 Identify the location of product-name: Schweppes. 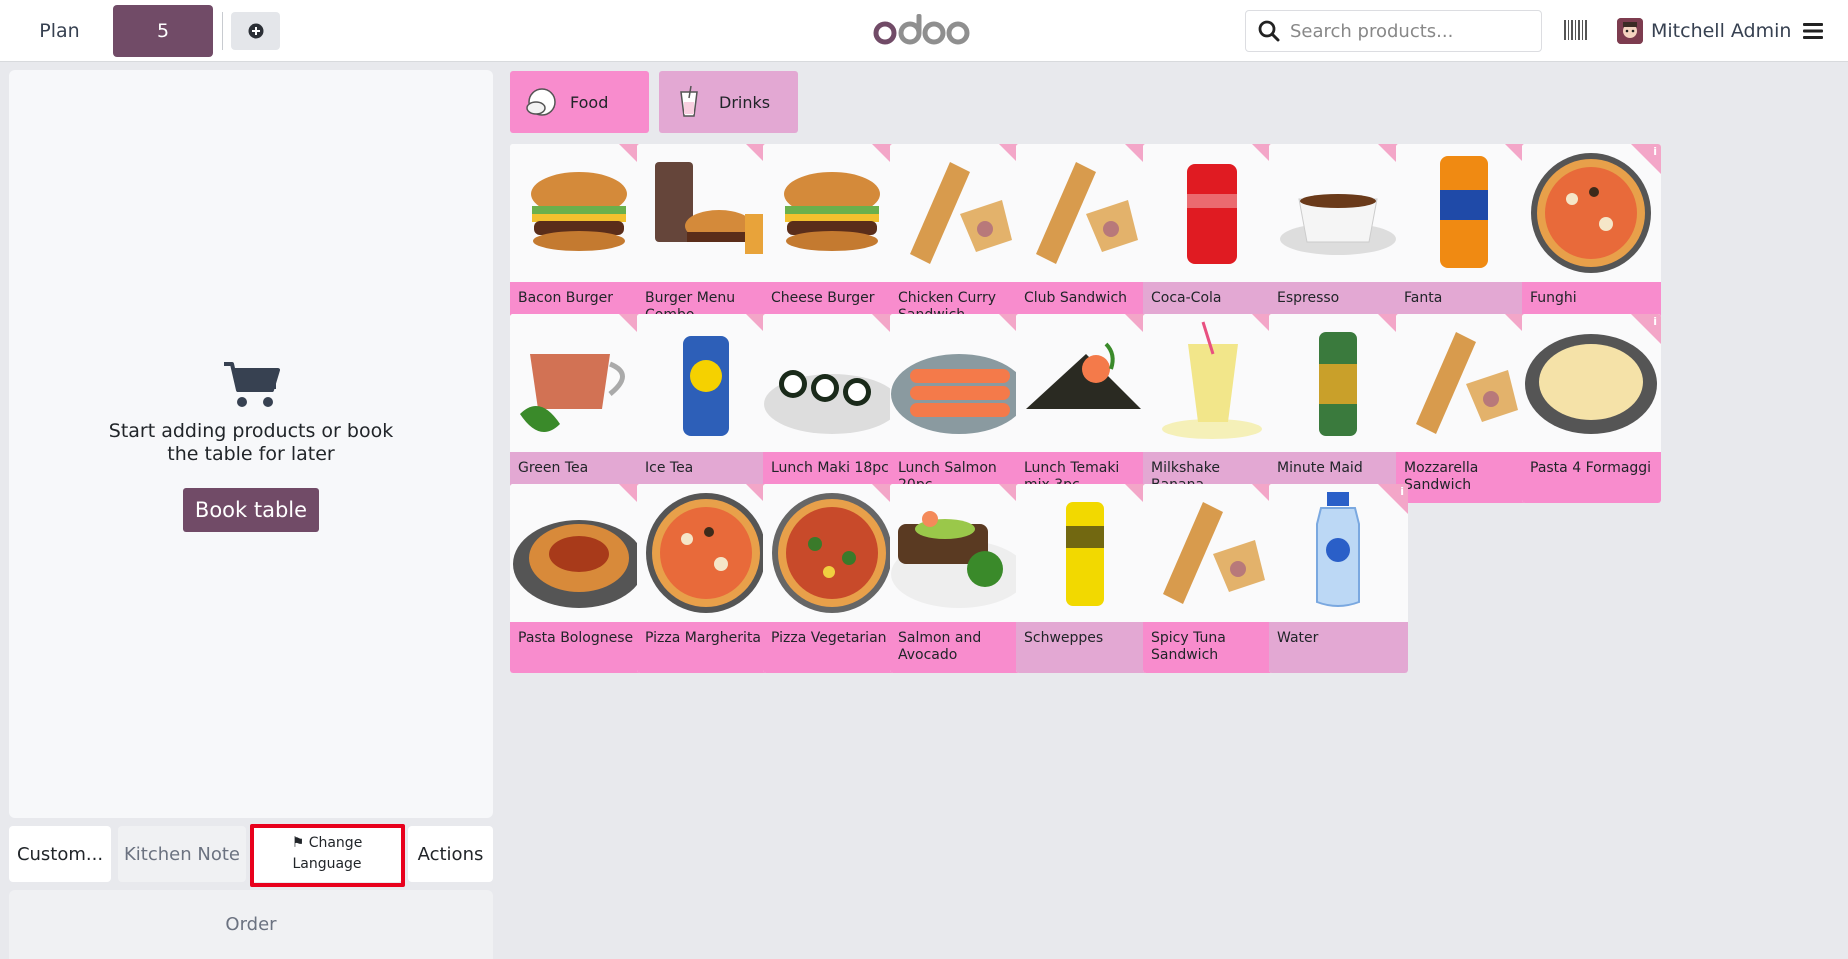
(1085, 647).